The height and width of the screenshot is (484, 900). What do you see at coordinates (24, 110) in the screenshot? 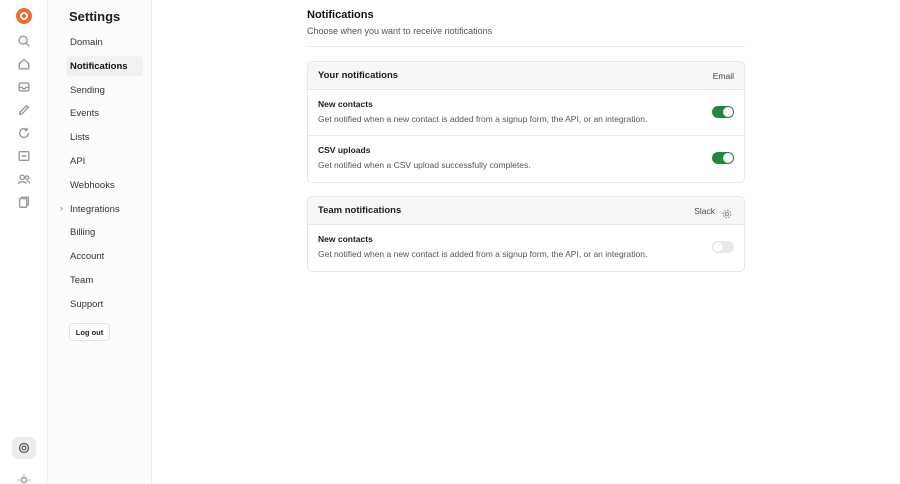
I see `edit-icon` at bounding box center [24, 110].